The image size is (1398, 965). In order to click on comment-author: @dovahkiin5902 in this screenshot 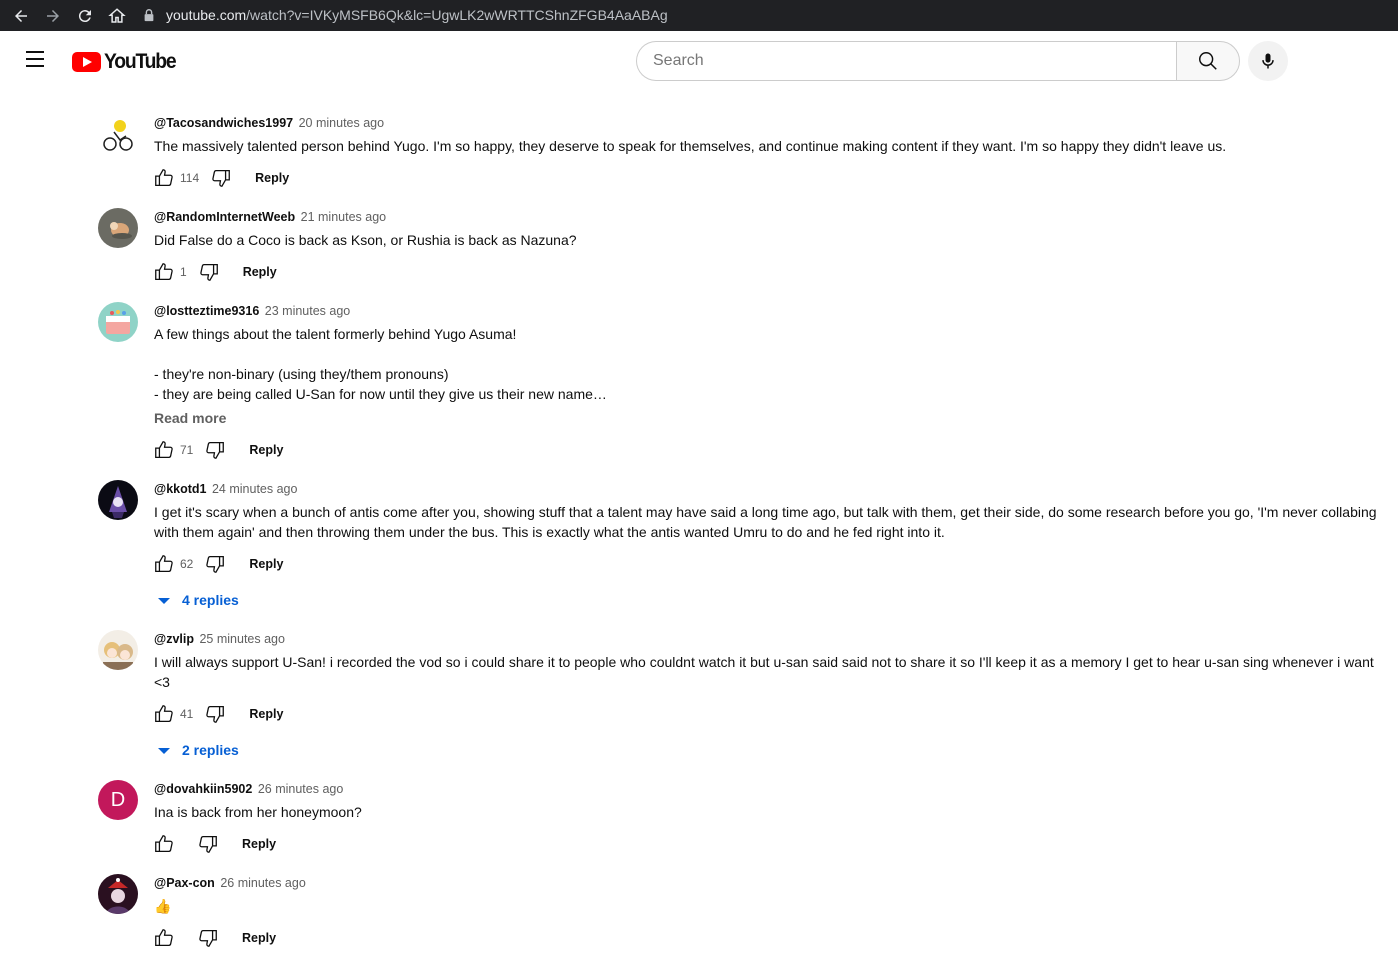, I will do `click(203, 789)`.